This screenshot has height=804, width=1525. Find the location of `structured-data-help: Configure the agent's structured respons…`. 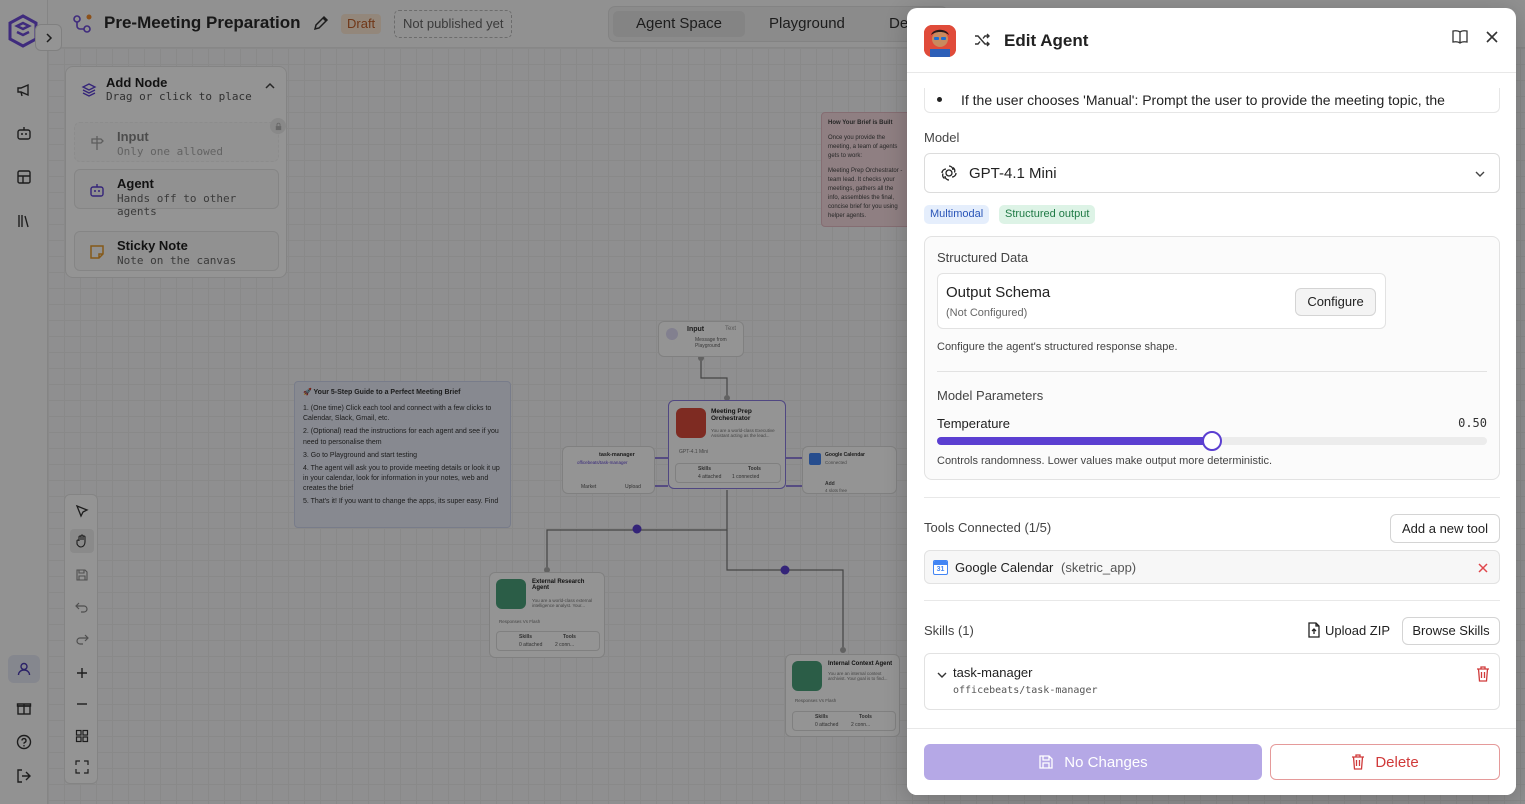

structured-data-help: Configure the agent's structured respons… is located at coordinates (1057, 347).